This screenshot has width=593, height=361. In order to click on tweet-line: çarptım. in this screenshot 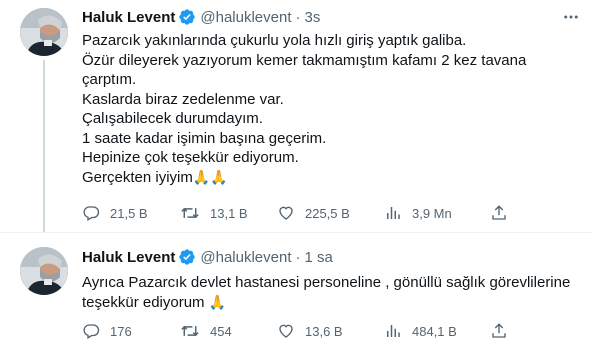, I will do `click(109, 79)`.